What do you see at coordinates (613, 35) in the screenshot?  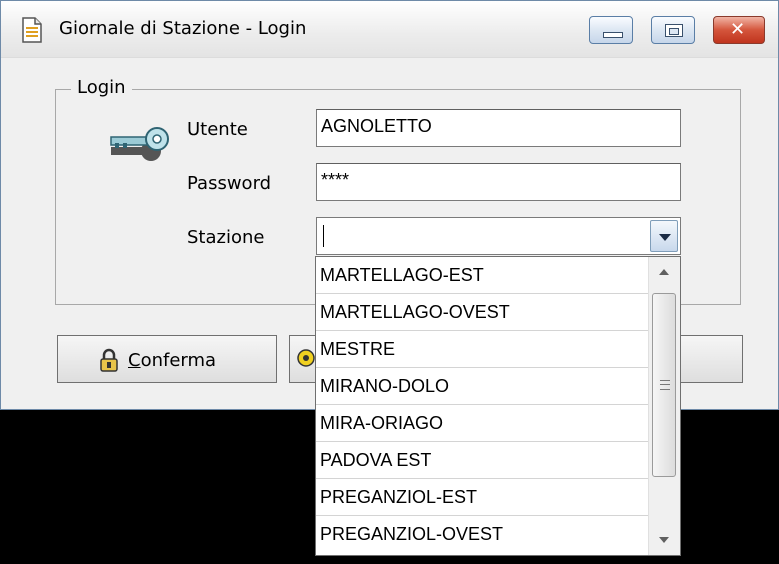 I see `minimize-icon` at bounding box center [613, 35].